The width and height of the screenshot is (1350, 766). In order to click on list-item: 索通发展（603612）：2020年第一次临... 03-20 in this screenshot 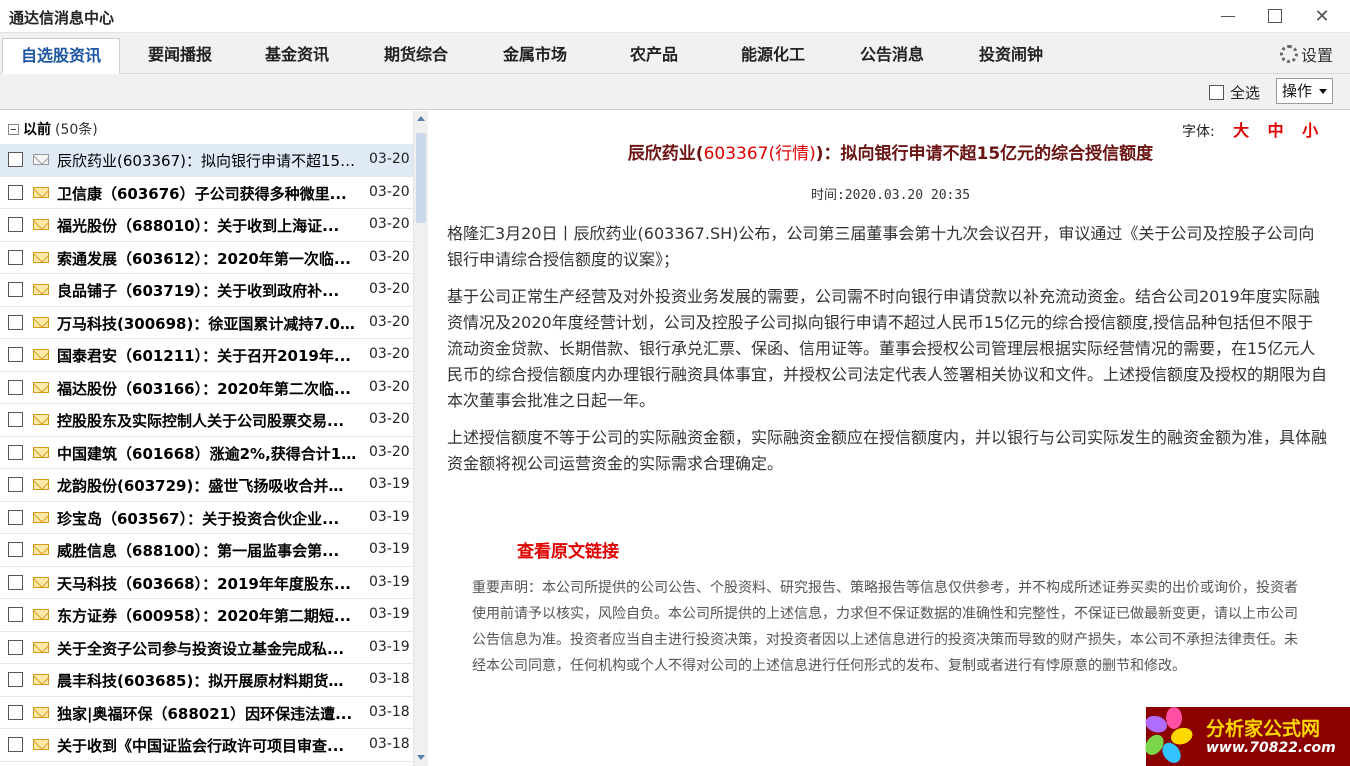, I will do `click(206, 258)`.